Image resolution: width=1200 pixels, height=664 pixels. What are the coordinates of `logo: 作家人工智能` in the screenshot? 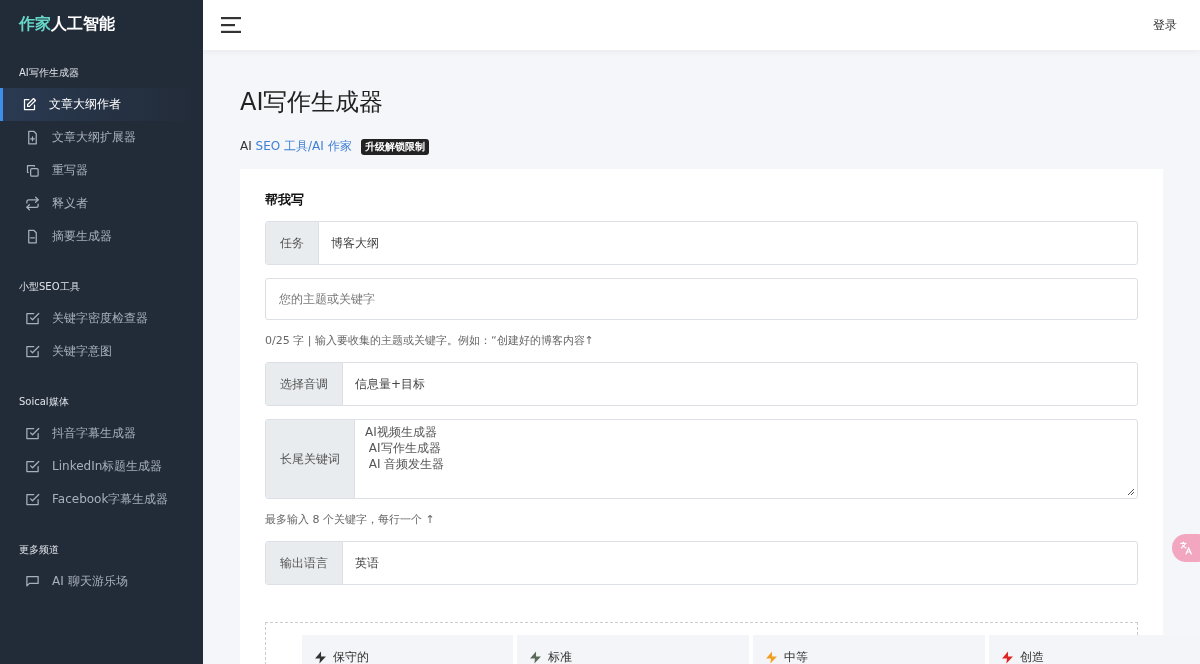 It's located at (67, 26).